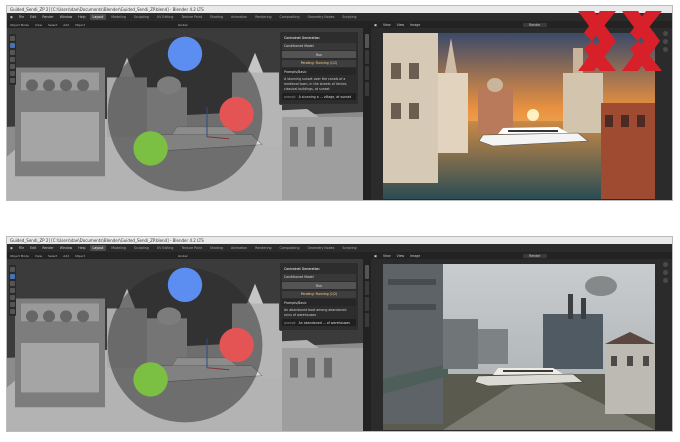 The width and height of the screenshot is (680, 442). I want to click on camera-icon, so click(665, 280).